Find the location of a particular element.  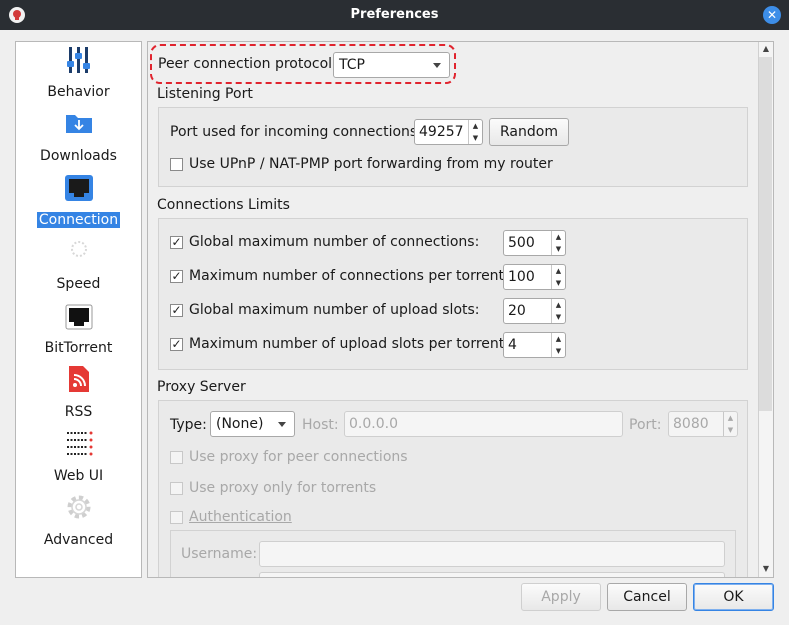

connection-limits-title: Connections Limits is located at coordinates (223, 205).